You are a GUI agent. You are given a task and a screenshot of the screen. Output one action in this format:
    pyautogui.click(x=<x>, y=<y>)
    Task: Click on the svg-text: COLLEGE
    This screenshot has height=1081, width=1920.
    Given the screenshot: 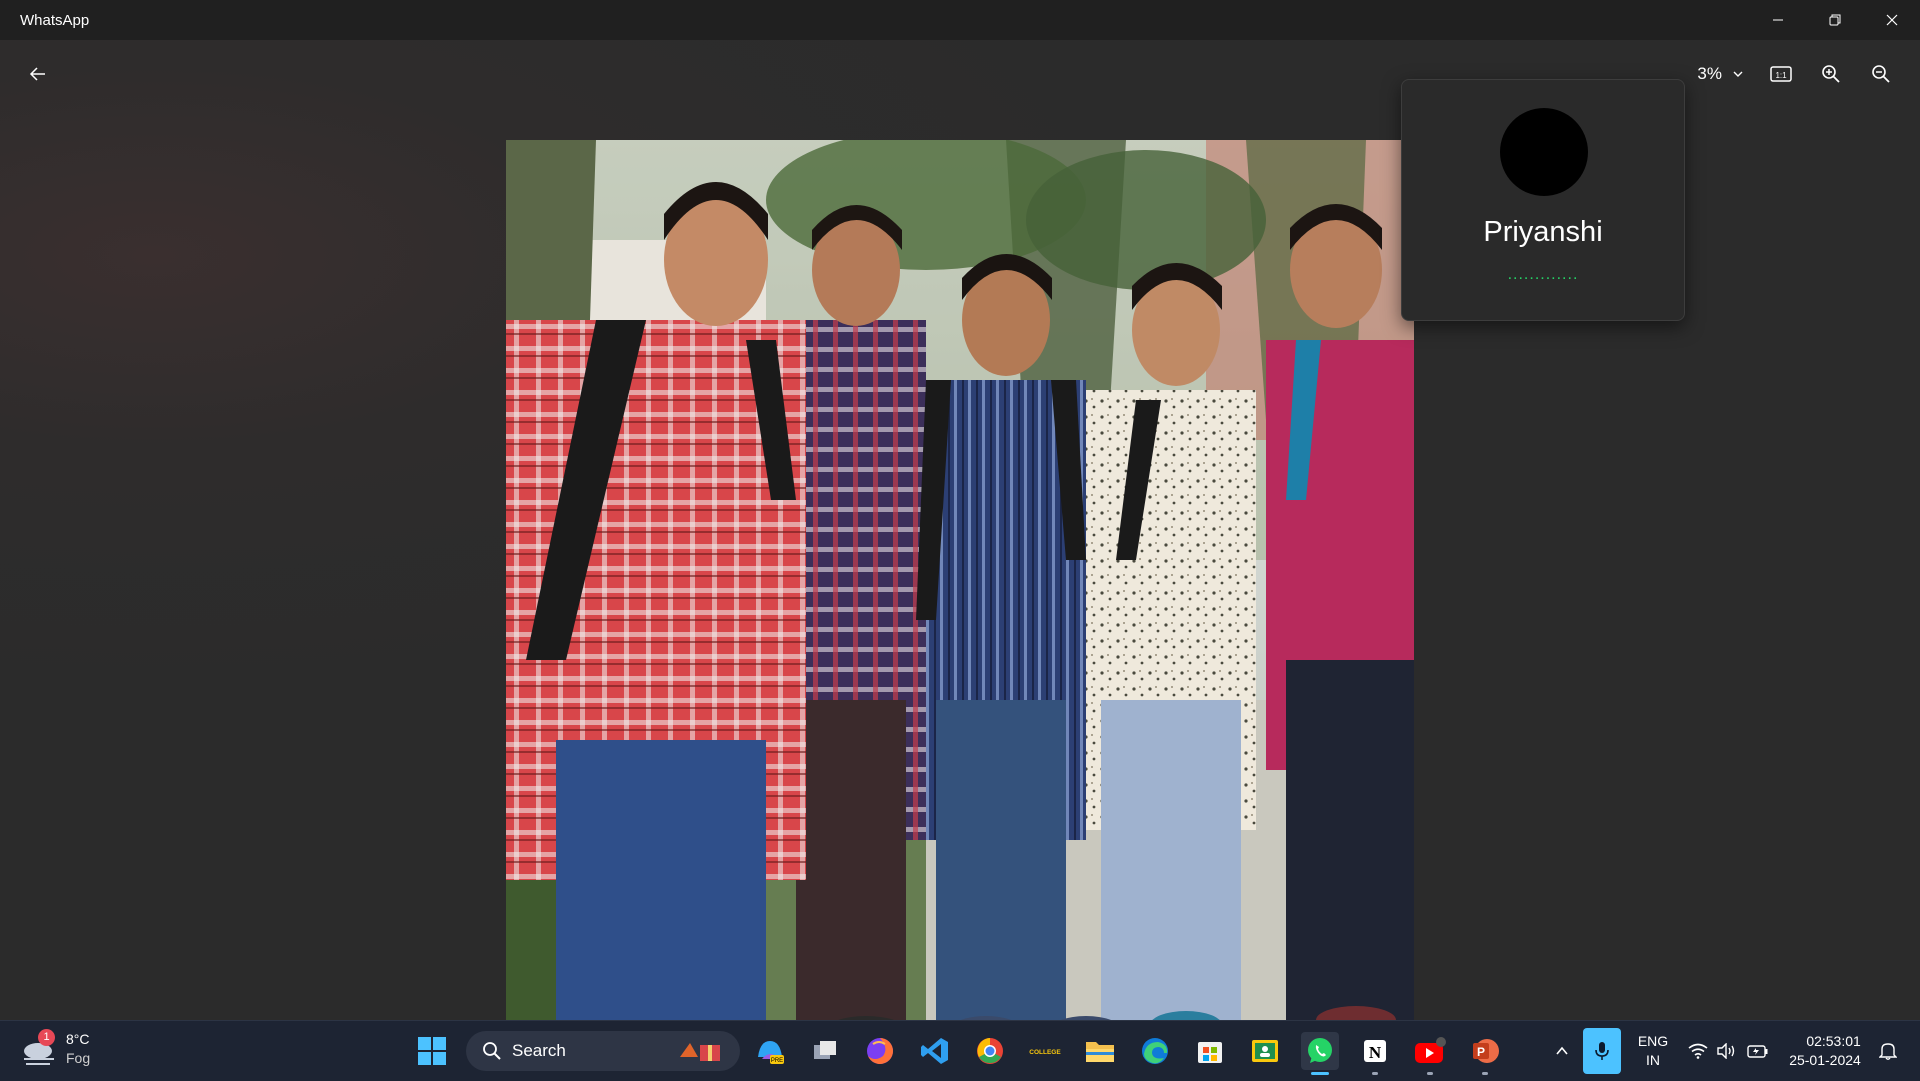 What is the action you would take?
    pyautogui.click(x=1045, y=1052)
    